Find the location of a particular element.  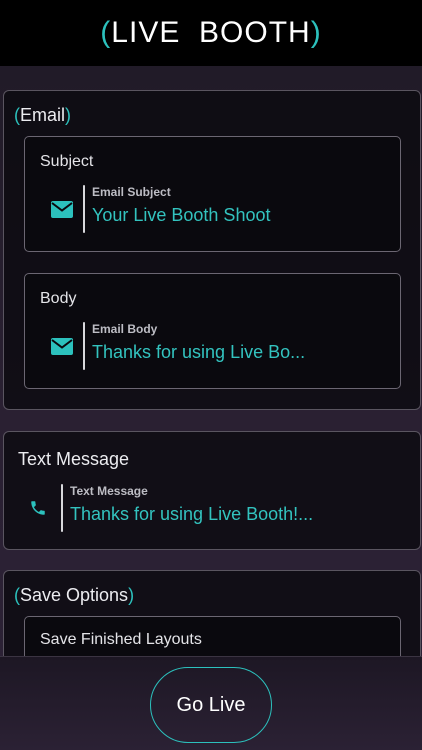

app-title: ( LIVE BOOTH ) is located at coordinates (210, 33).